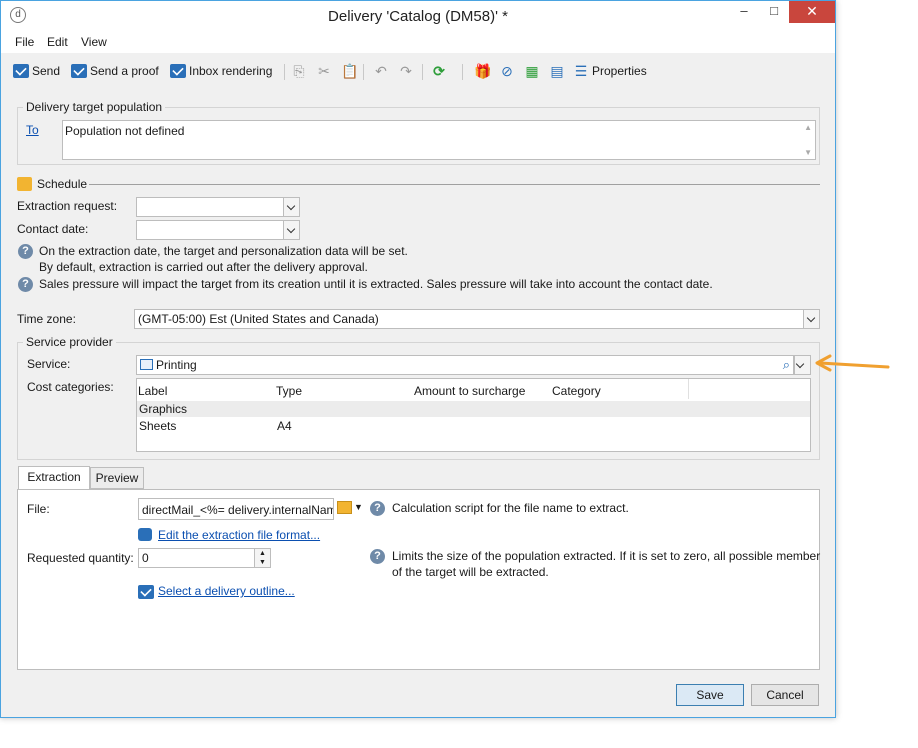 The height and width of the screenshot is (748, 918). Describe the element at coordinates (418, 42) in the screenshot. I see `menu-bar: File Edit View` at that location.